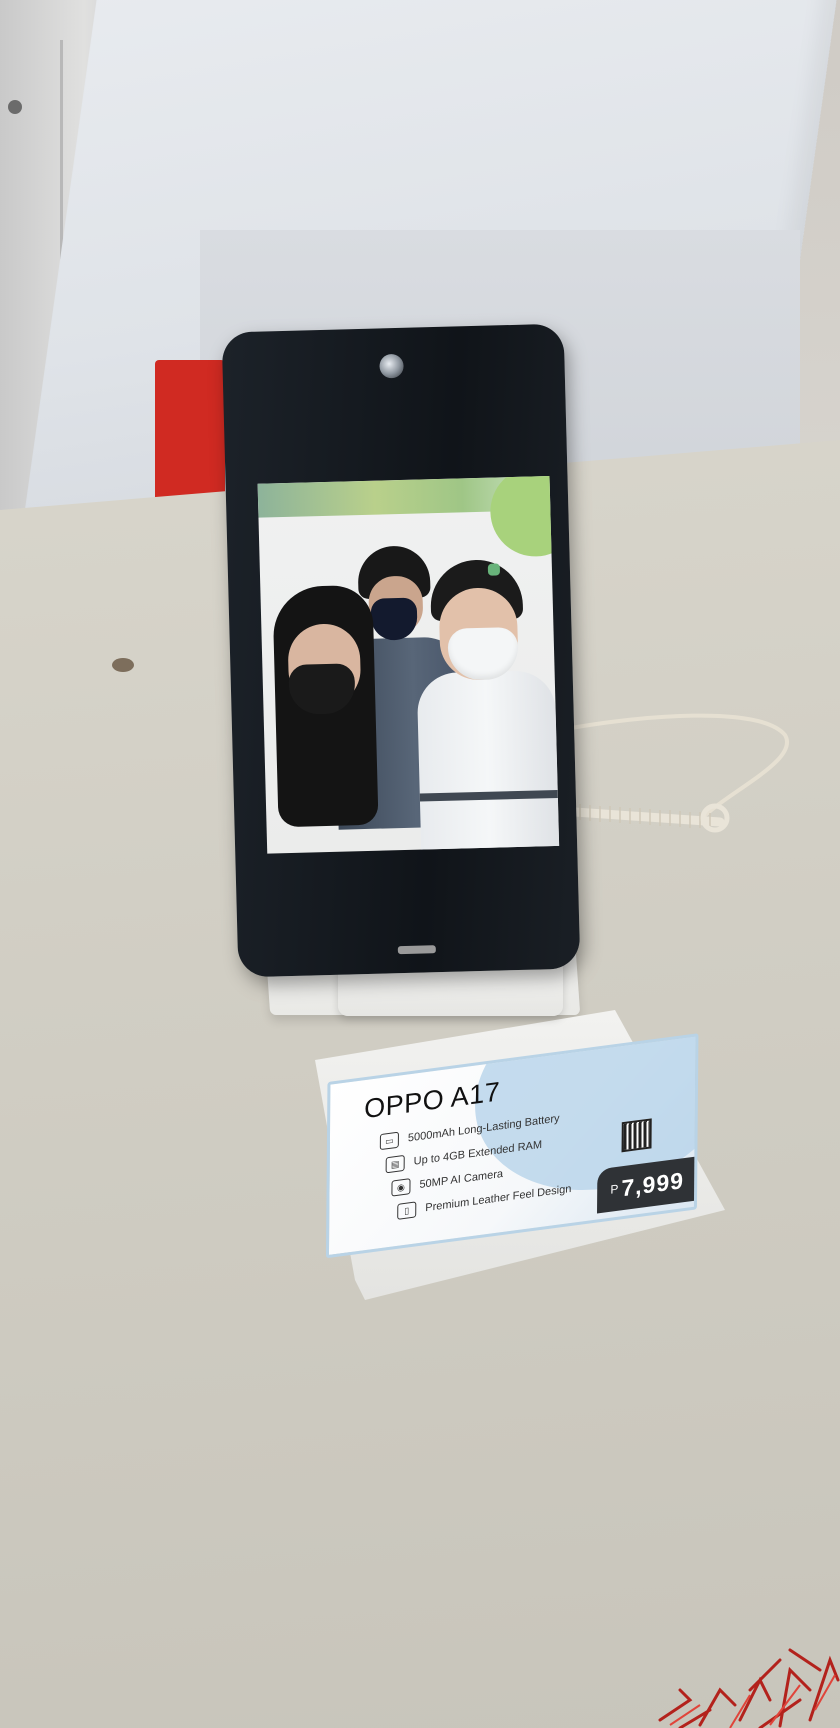 The width and height of the screenshot is (840, 1728). Describe the element at coordinates (391, 366) in the screenshot. I see `front-camera-icon` at that location.